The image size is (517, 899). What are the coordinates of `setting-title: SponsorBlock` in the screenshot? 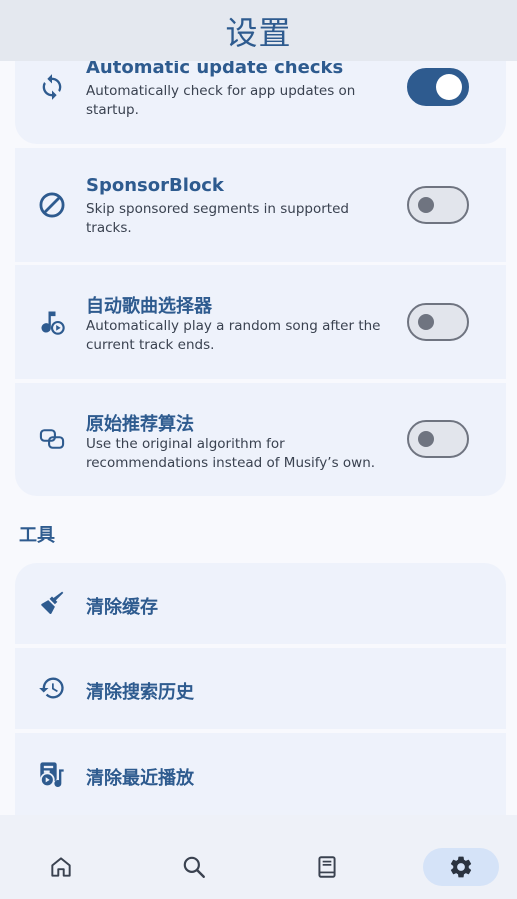 It's located at (155, 185).